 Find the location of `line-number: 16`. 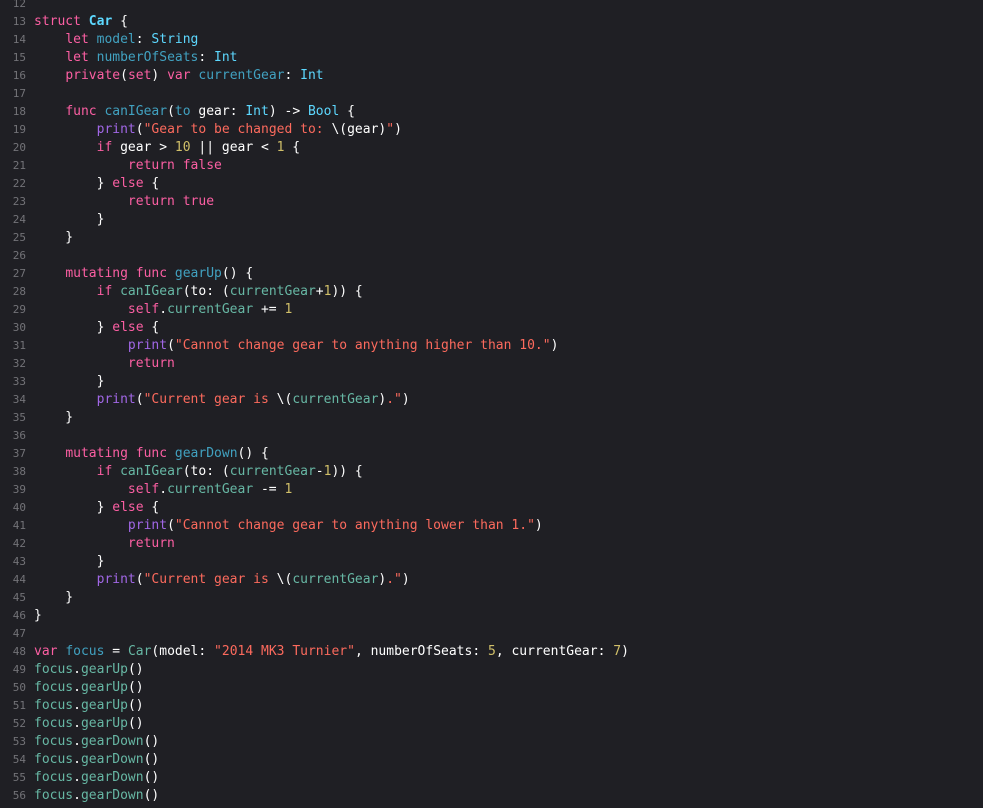

line-number: 16 is located at coordinates (19, 75).